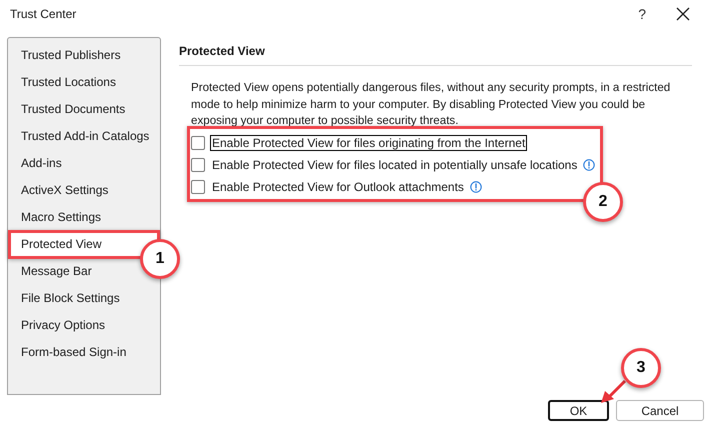  What do you see at coordinates (66, 55) in the screenshot?
I see `sidebar-item: Trusted Publishers` at bounding box center [66, 55].